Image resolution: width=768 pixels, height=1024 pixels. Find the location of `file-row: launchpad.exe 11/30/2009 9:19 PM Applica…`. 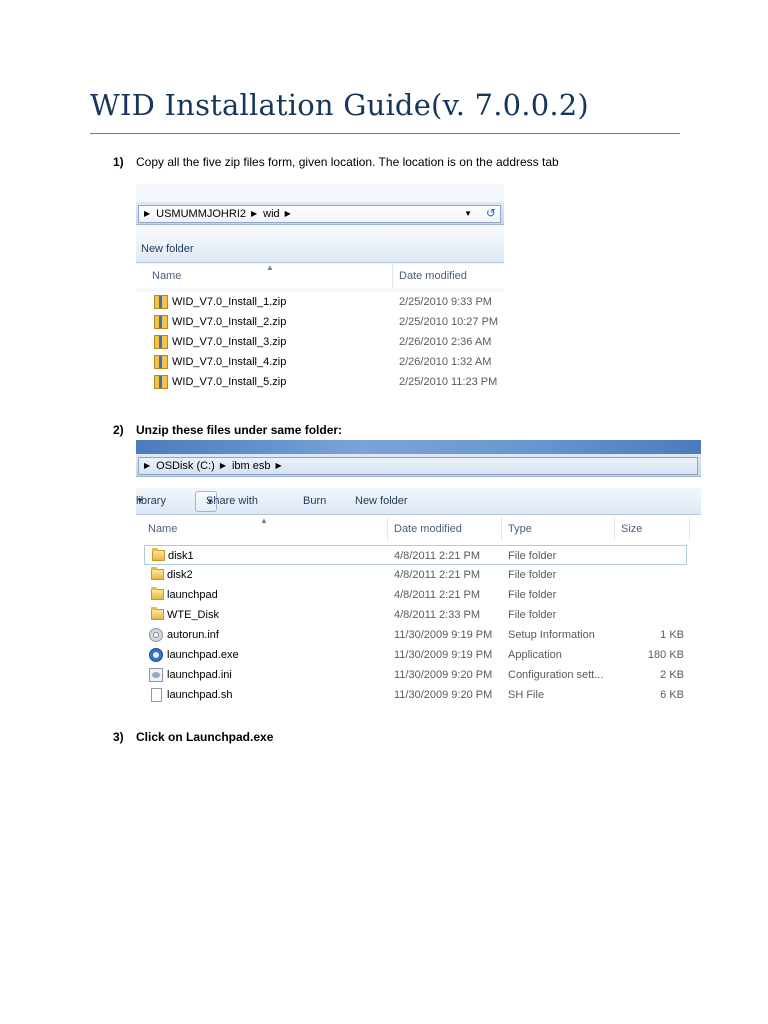

file-row: launchpad.exe 11/30/2009 9:19 PM Applica… is located at coordinates (418, 655).